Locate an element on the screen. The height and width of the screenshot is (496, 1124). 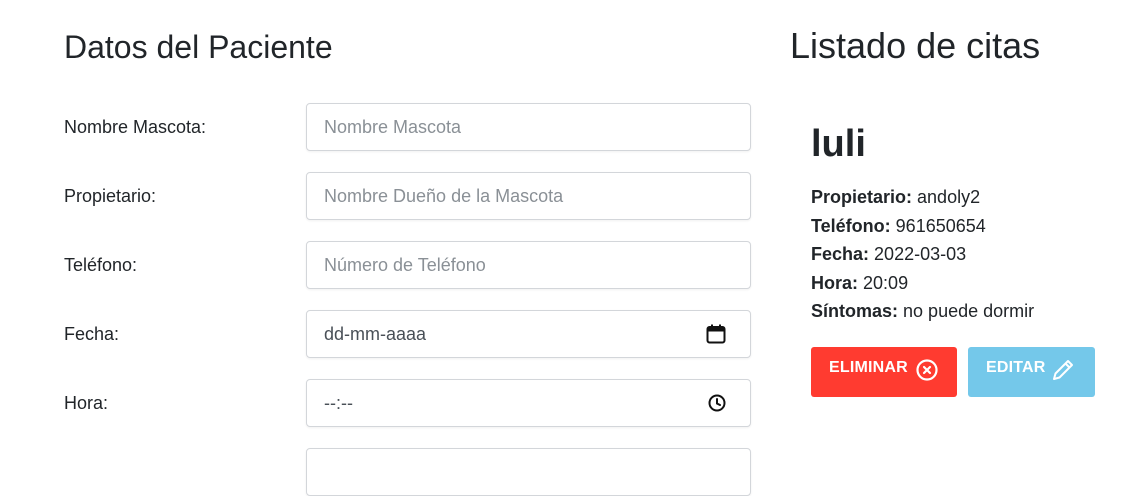
appointment-phone: Teléfono: 961650654 is located at coordinates (956, 226).